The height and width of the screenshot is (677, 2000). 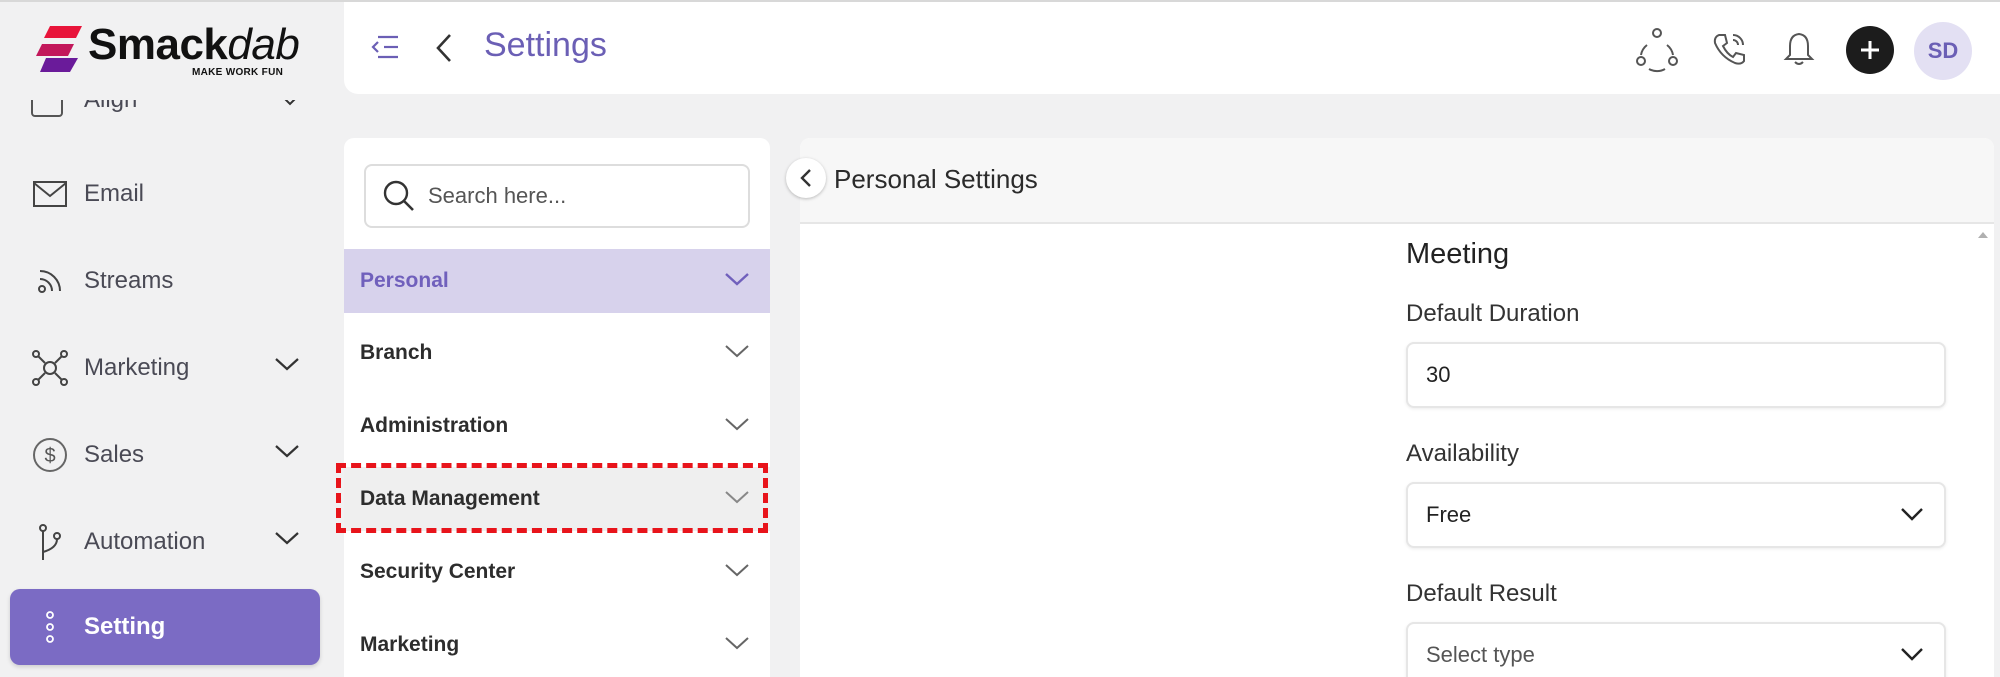 I want to click on sidebar-item-streams: Streams, so click(x=165, y=281).